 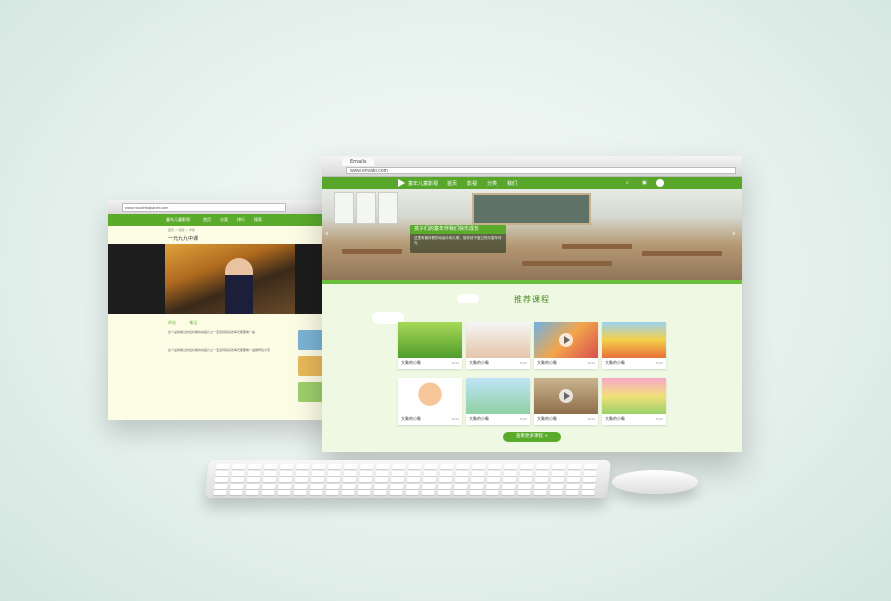 I want to click on nav-item-categories: 分类, so click(x=492, y=183).